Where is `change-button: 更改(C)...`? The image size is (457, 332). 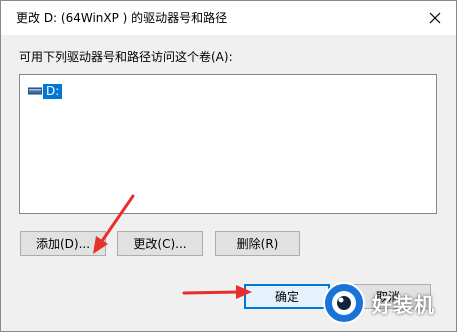 change-button: 更改(C)... is located at coordinates (160, 243).